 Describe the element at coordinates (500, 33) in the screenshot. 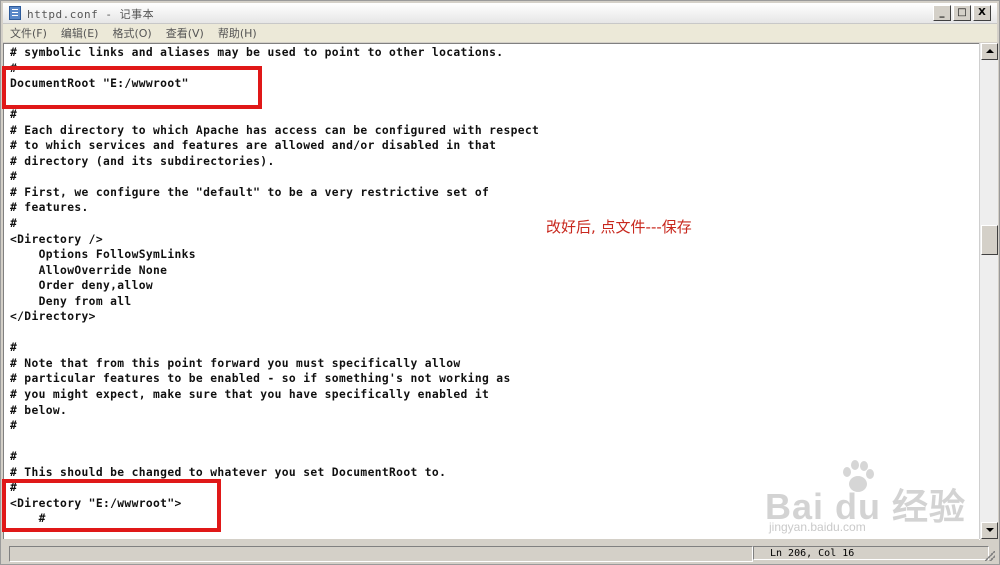

I see `menu-bar: 文件(F) 编辑(E) 格式(O) 查看(V) 帮助(H)` at that location.